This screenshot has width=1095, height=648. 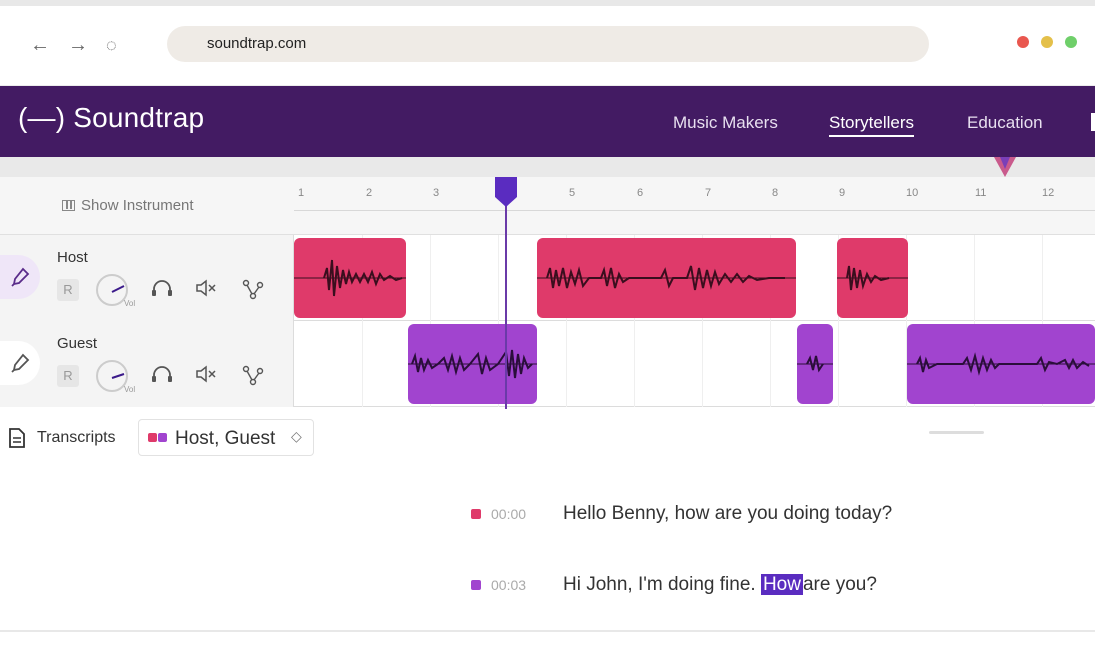 What do you see at coordinates (162, 437) in the screenshot?
I see `guest-swatch` at bounding box center [162, 437].